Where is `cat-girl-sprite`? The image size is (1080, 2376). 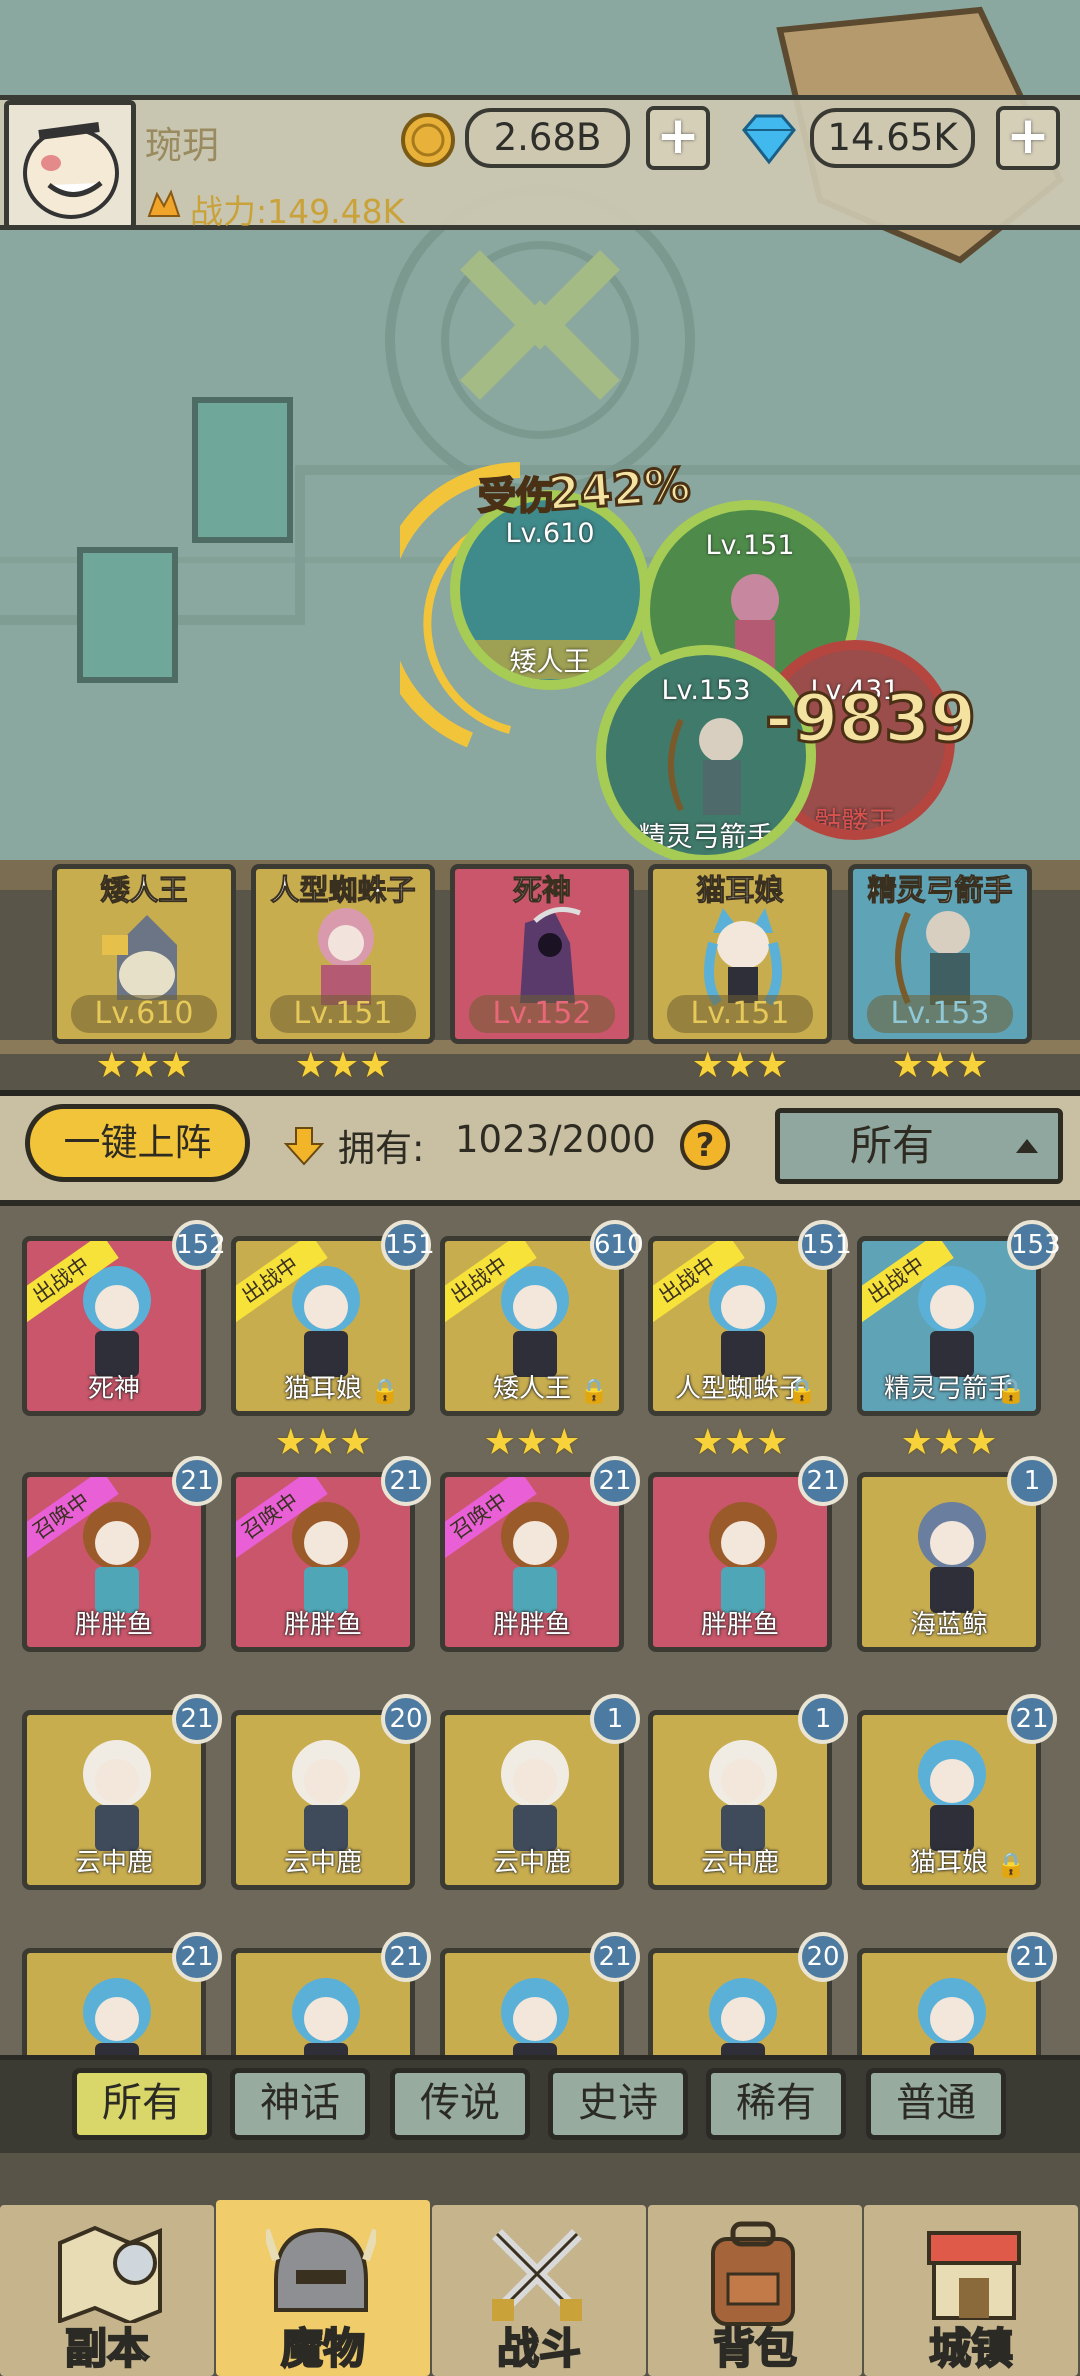
cat-girl-sprite is located at coordinates (743, 957).